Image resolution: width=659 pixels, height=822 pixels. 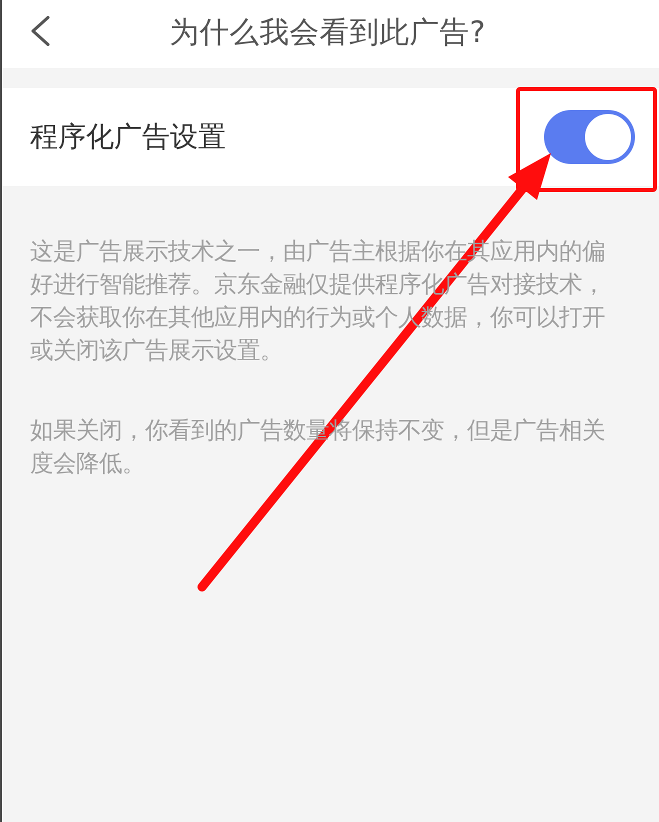 I want to click on chevron-left-icon, so click(x=40, y=31).